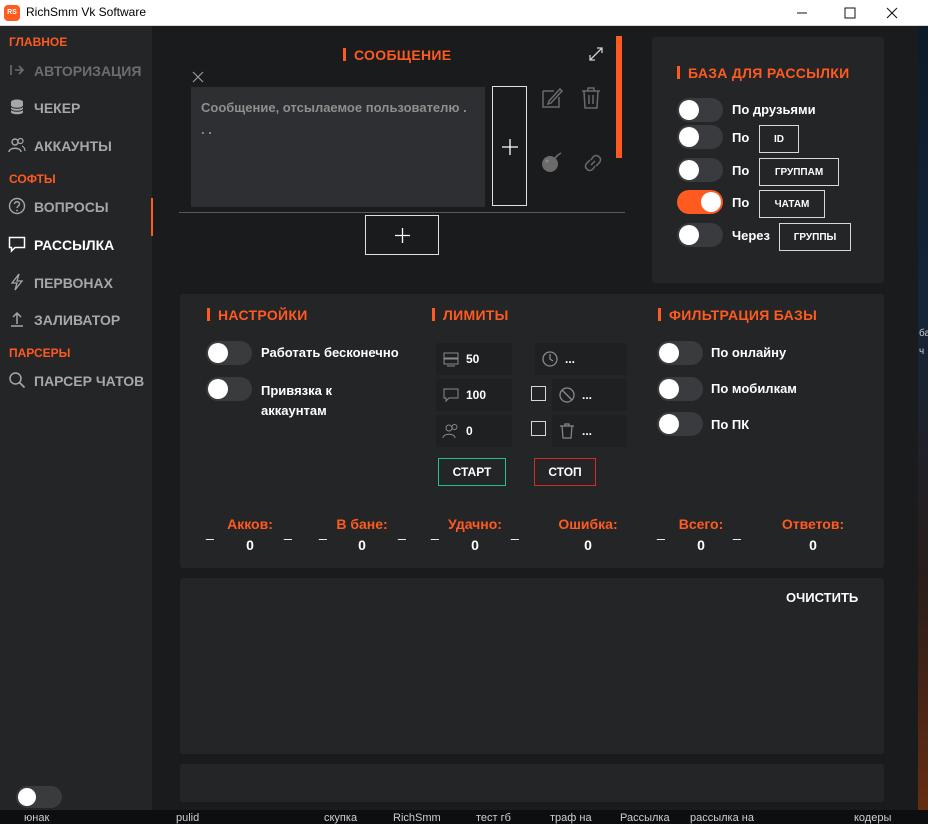 The width and height of the screenshot is (928, 824). Describe the element at coordinates (76, 380) in the screenshot. I see `nav-chat-parser: ПАРСЕР ЧАТОВ` at that location.